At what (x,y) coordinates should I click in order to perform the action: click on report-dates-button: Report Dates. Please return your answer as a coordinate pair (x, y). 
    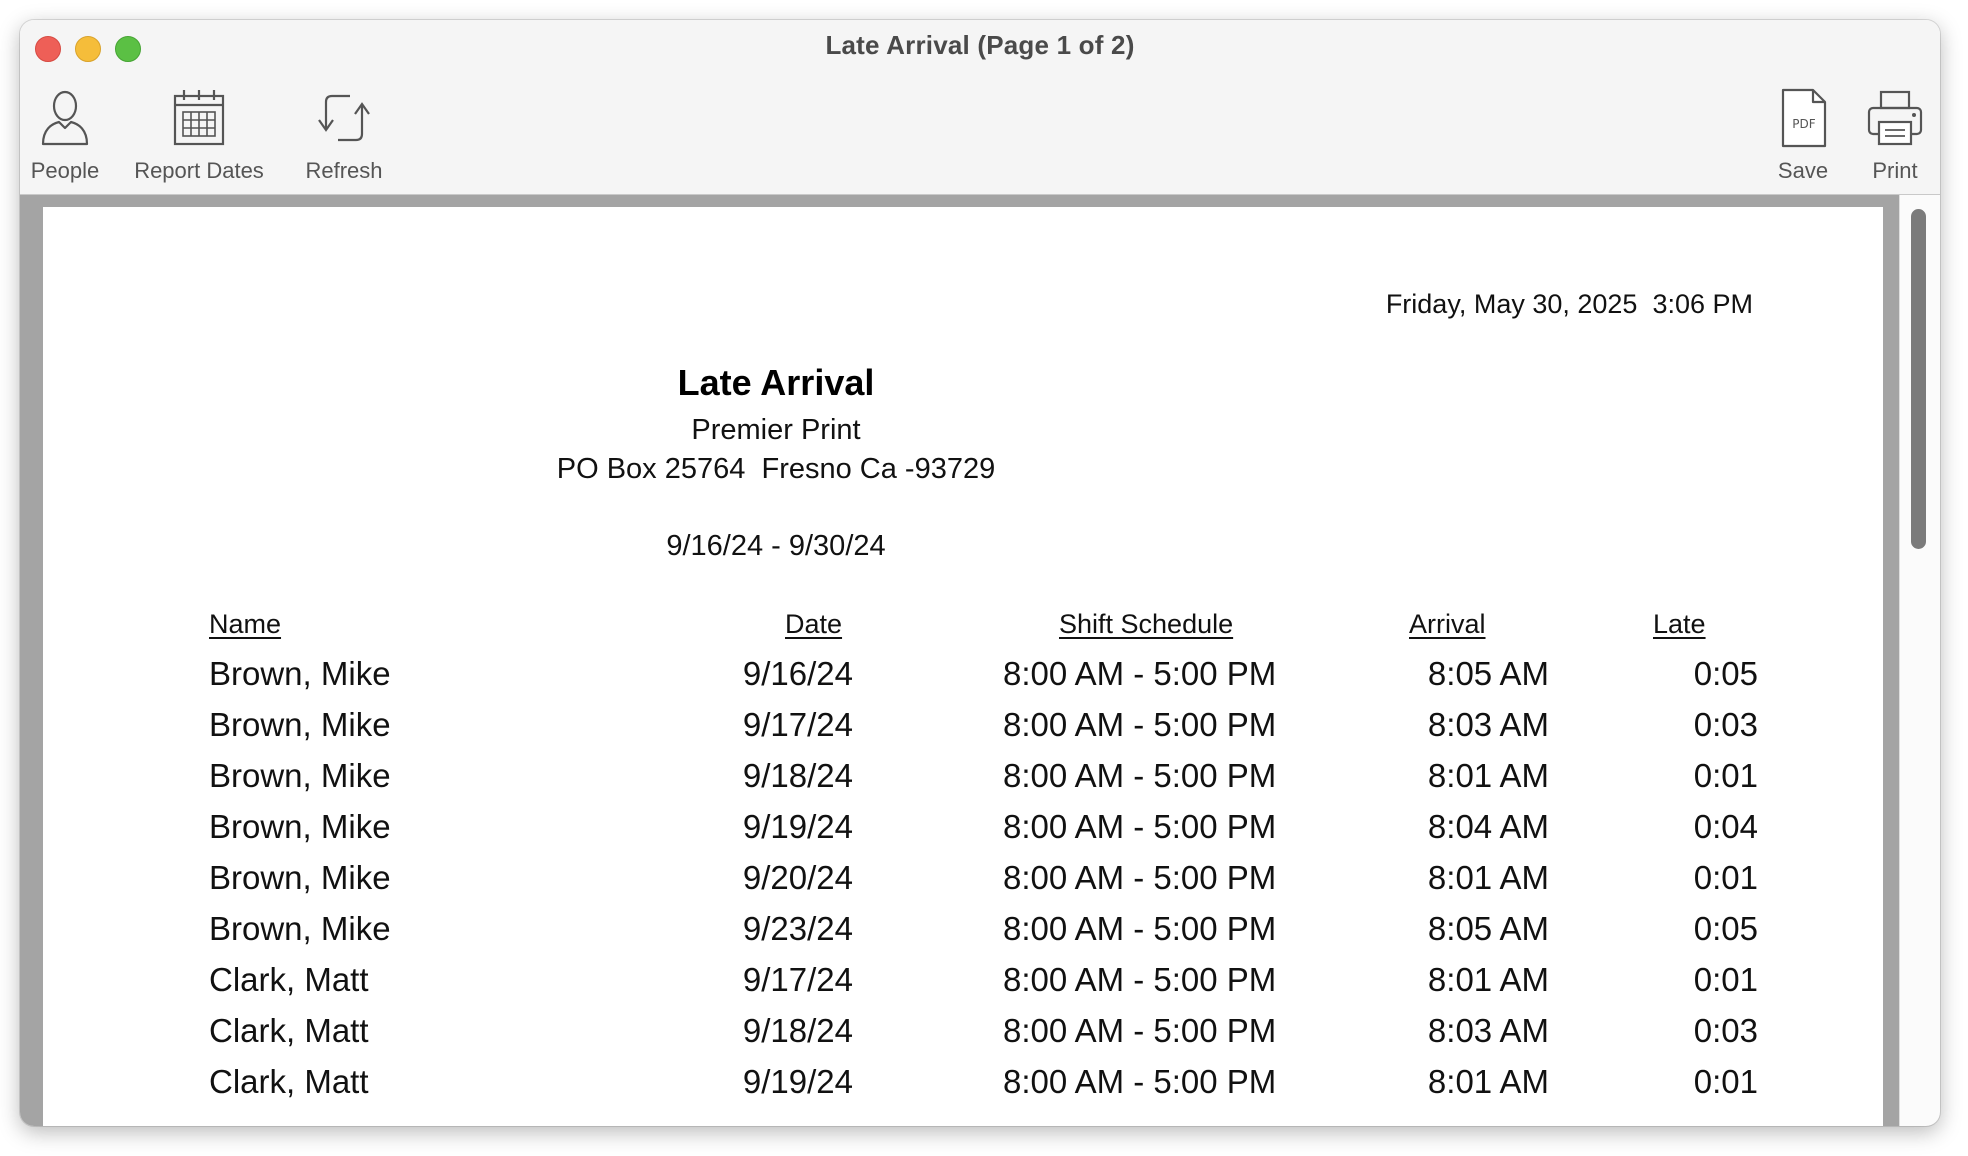
    Looking at the image, I should click on (199, 135).